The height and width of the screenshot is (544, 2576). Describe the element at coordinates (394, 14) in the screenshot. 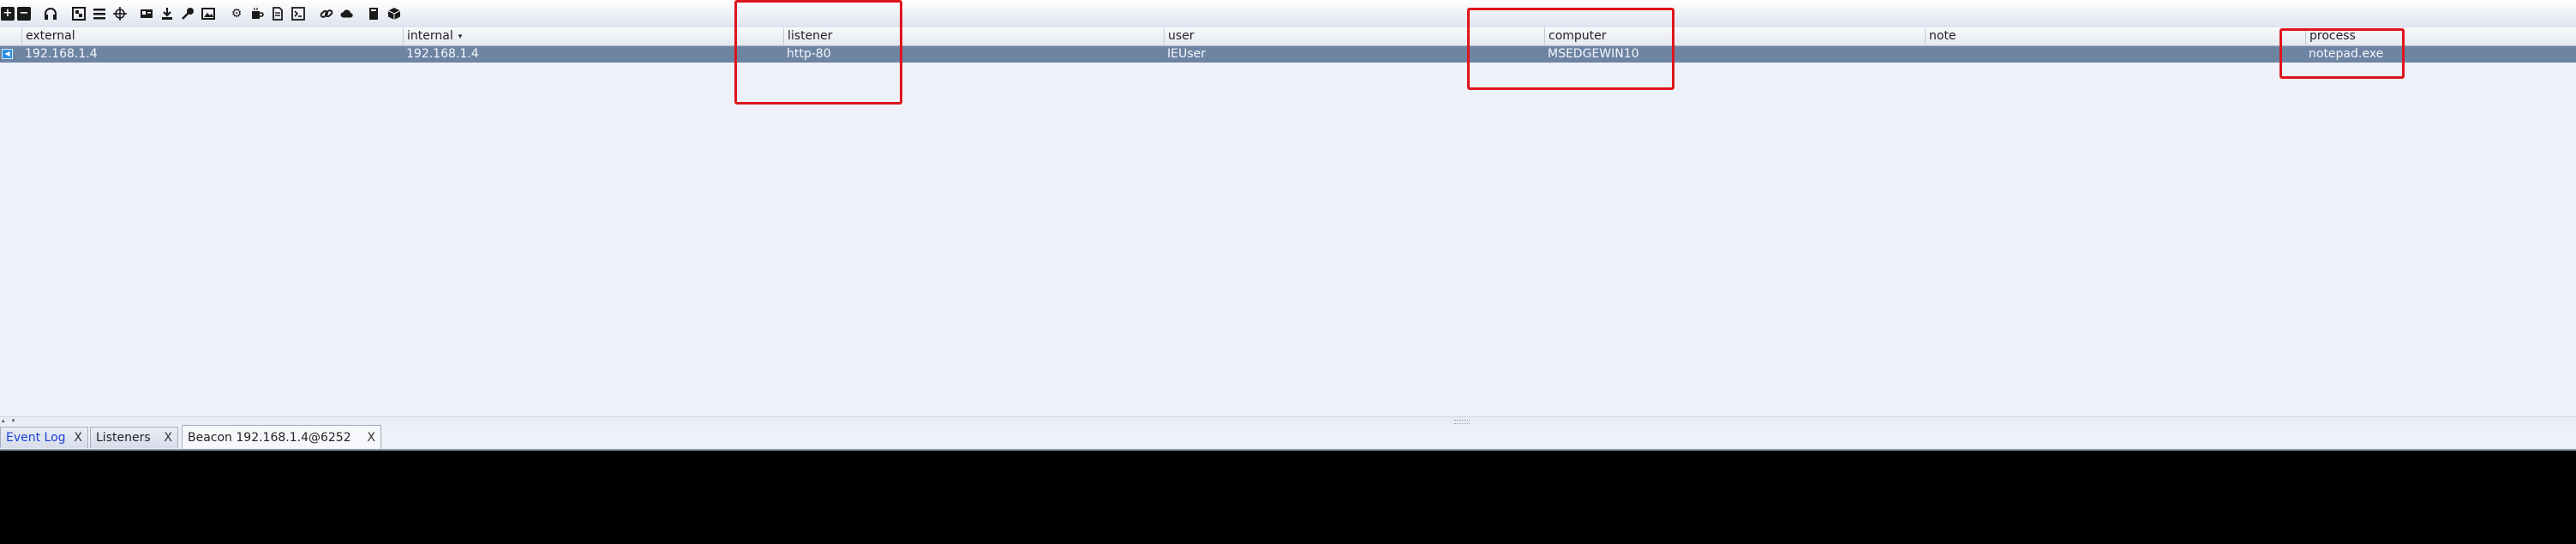

I see `package-icon` at that location.